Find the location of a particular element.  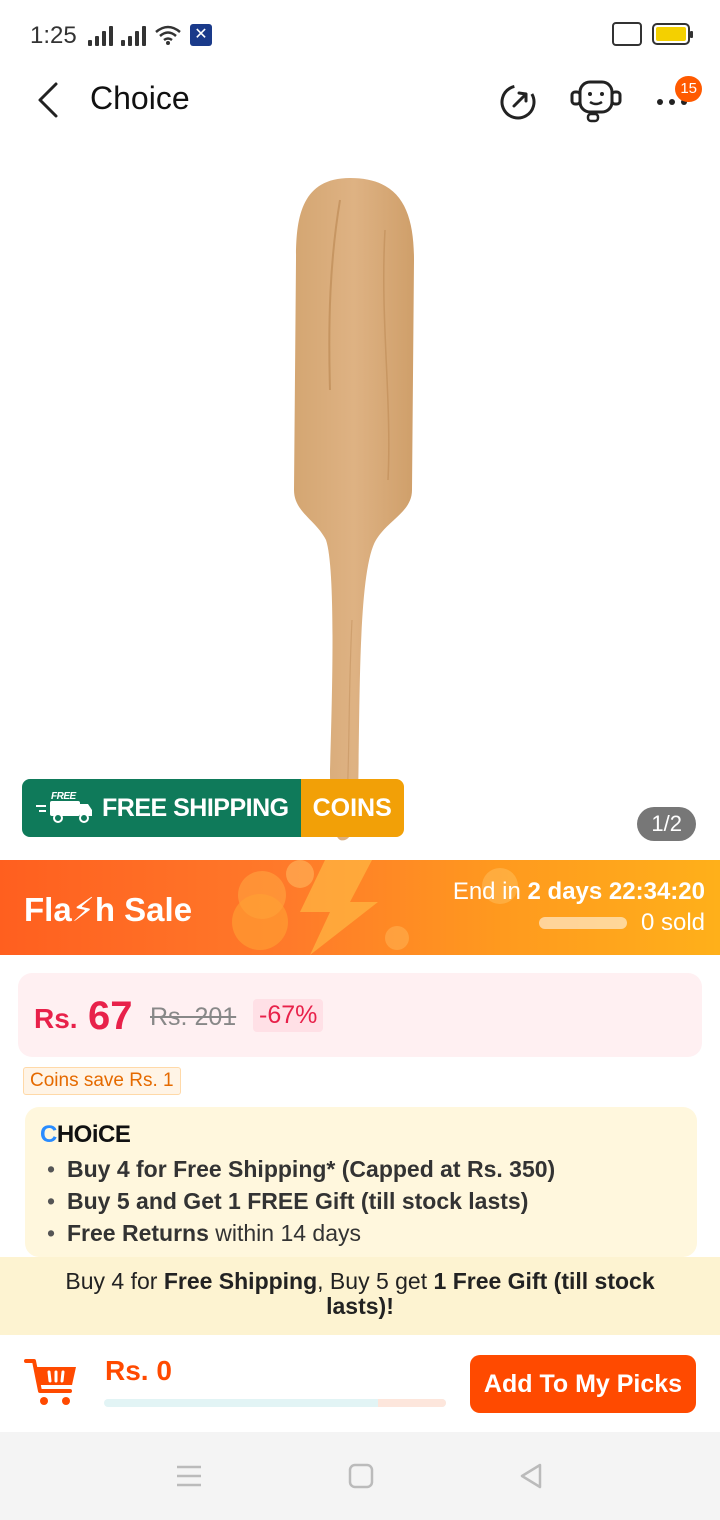

picks-progress-bar is located at coordinates (275, 1403).